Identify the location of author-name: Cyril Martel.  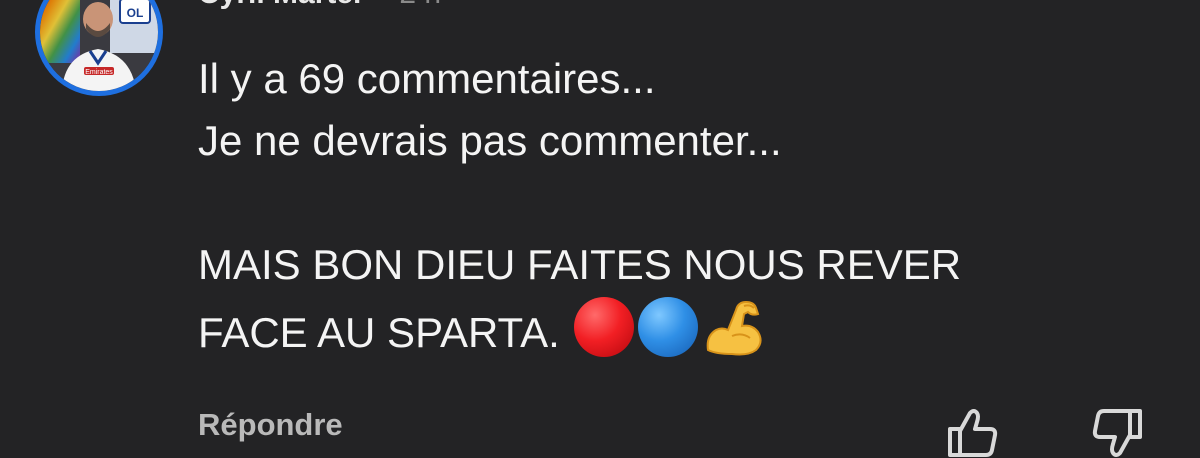
(279, 5).